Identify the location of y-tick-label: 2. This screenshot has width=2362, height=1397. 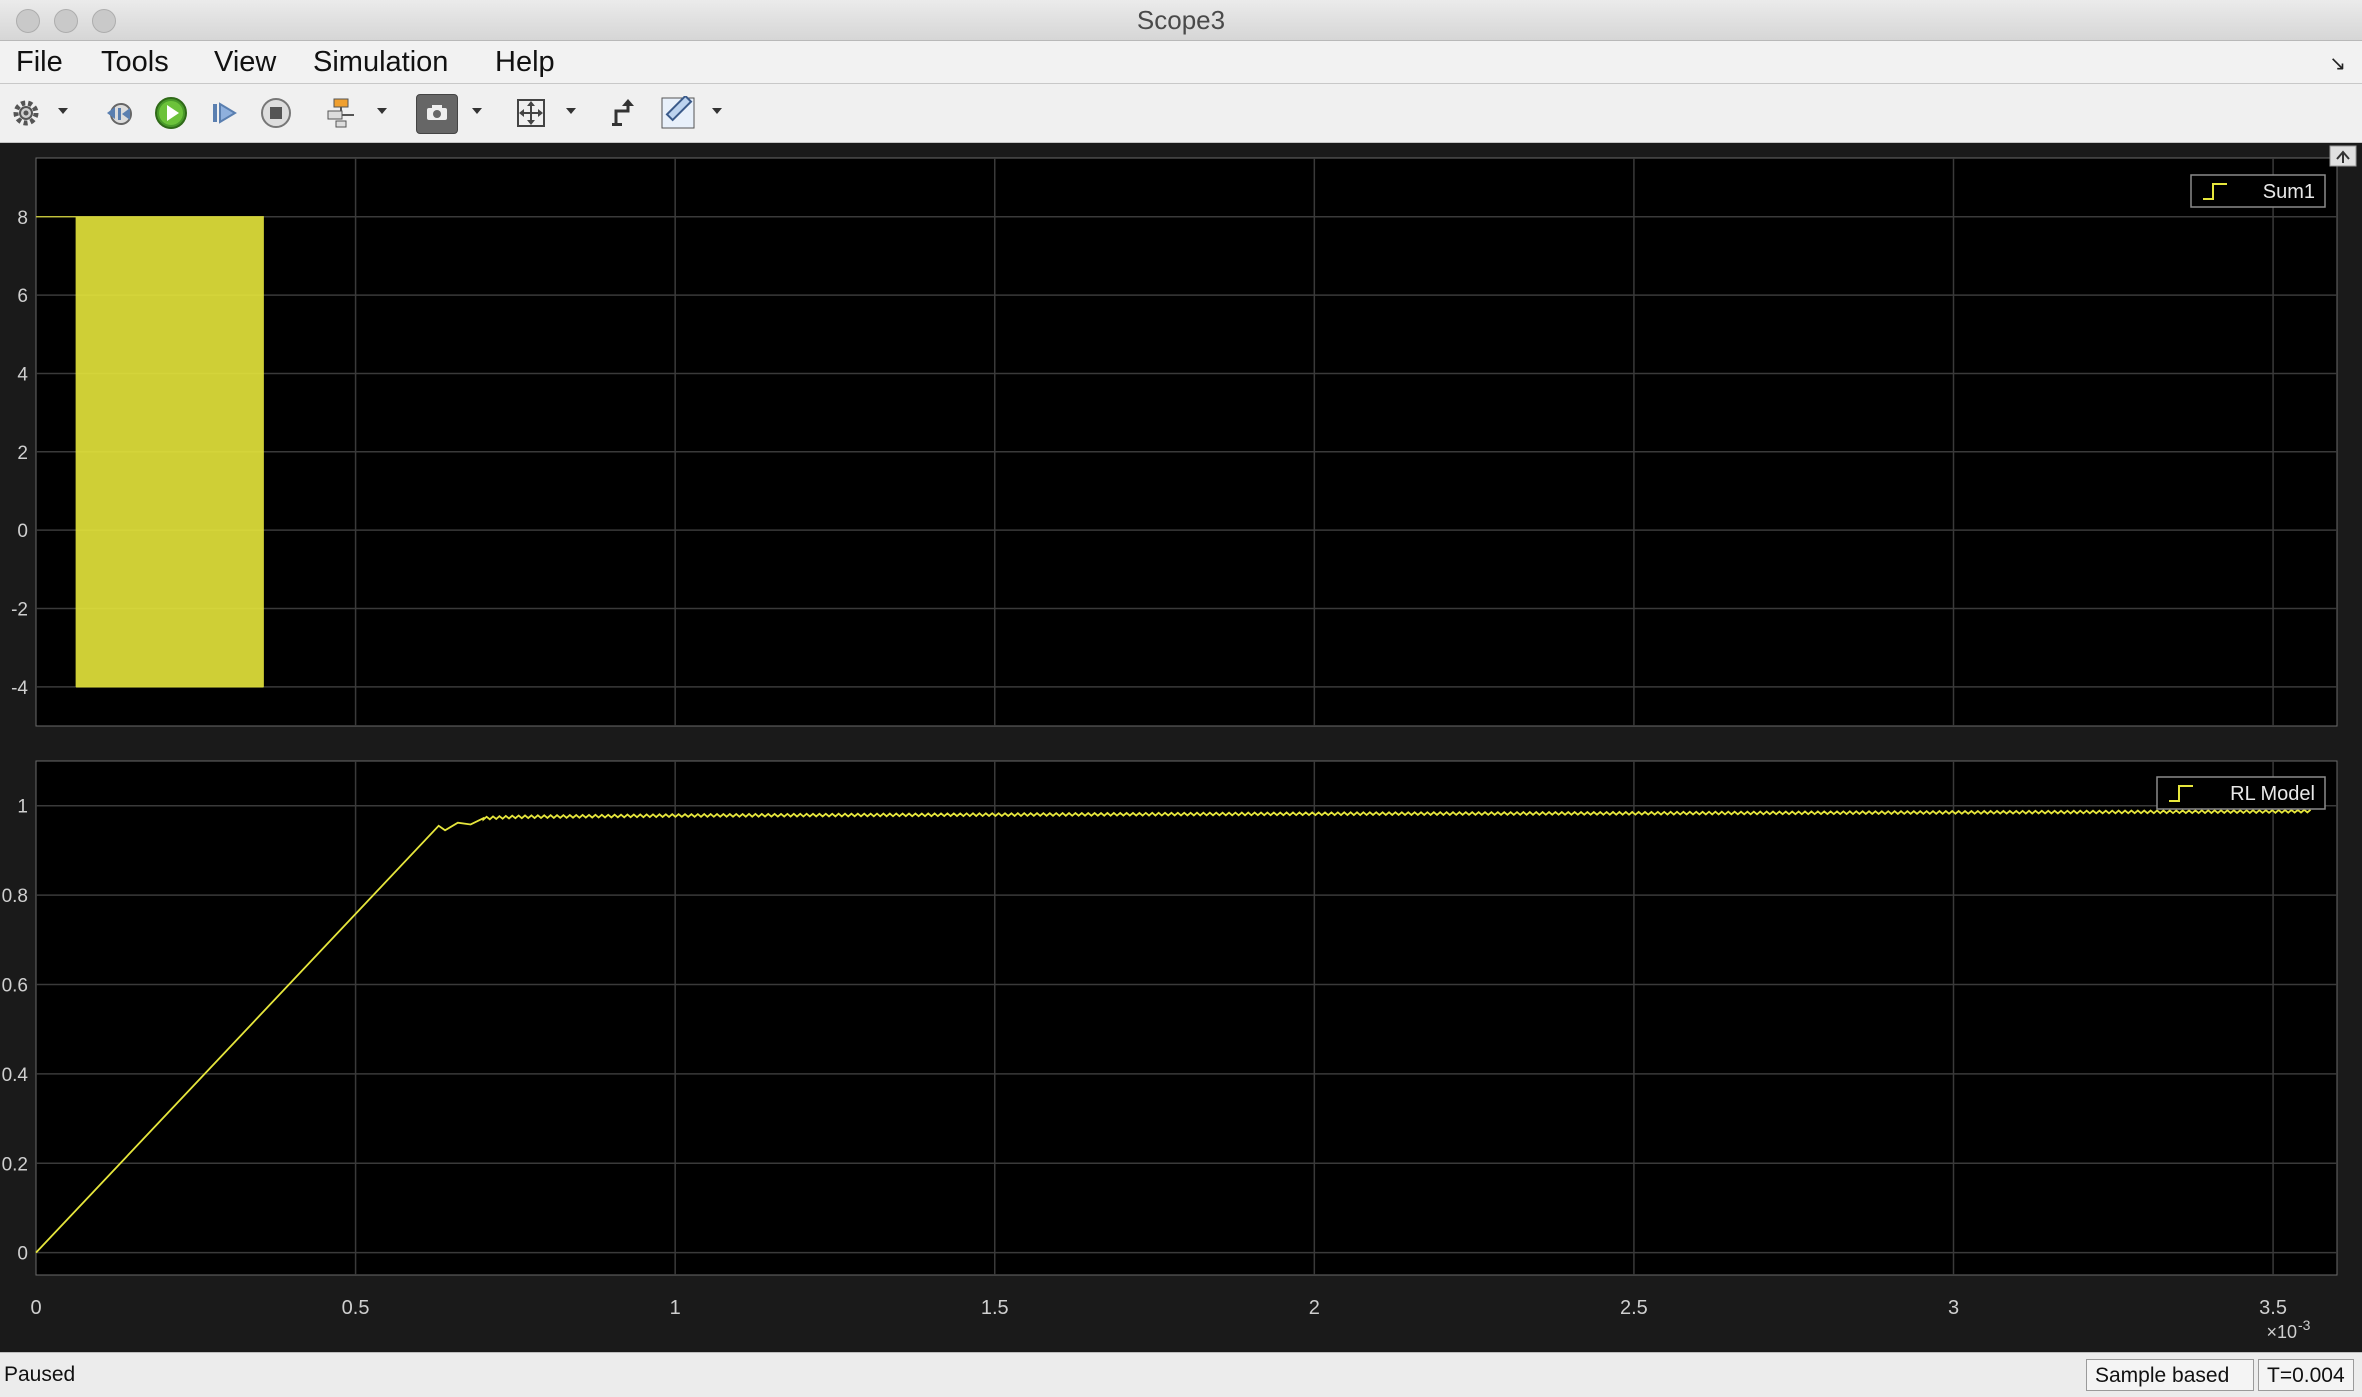
(22, 453).